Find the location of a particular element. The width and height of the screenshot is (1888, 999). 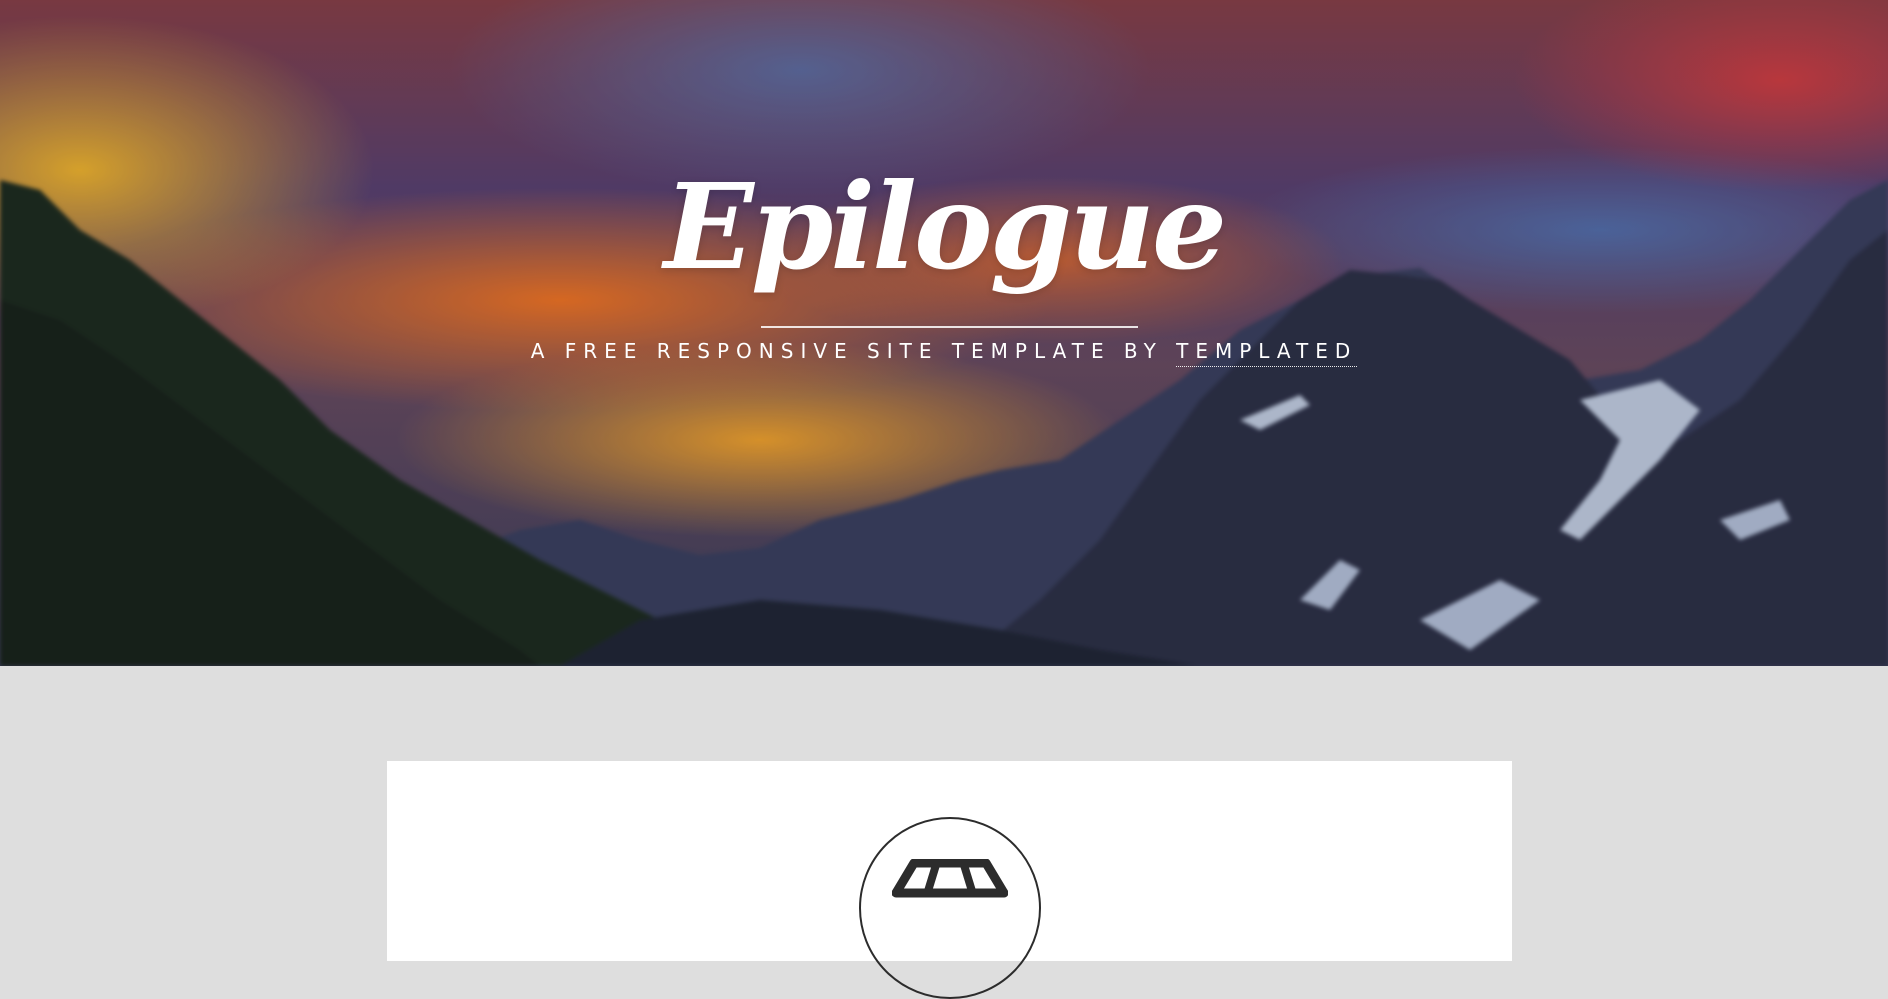

templated-link: TEMPLATED is located at coordinates (1267, 353).